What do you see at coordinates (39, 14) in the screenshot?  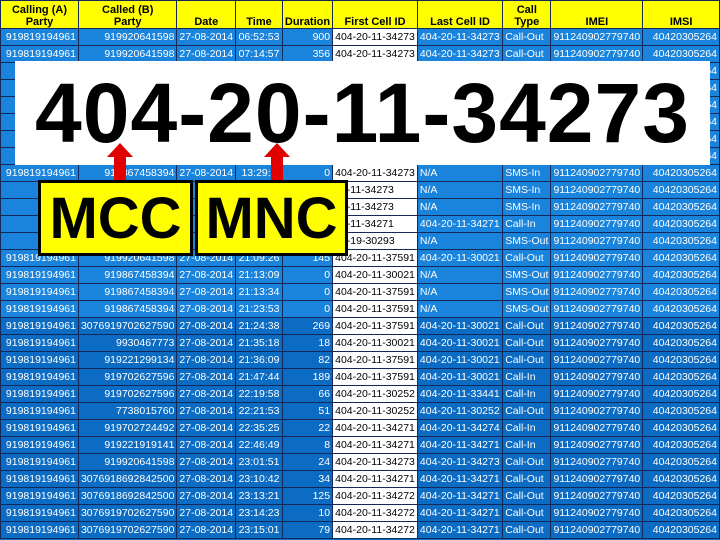 I see `column-header-calling-party: Calling (A) Party` at bounding box center [39, 14].